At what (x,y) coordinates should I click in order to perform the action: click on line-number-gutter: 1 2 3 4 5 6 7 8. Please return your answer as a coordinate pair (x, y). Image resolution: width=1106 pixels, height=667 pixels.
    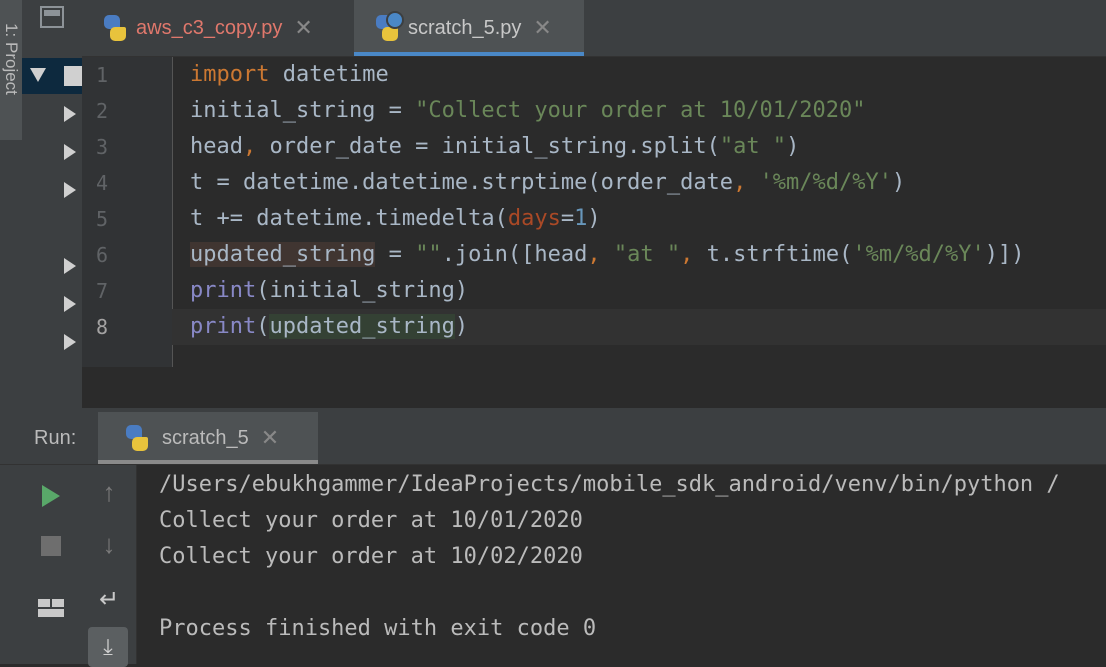
    Looking at the image, I should click on (127, 212).